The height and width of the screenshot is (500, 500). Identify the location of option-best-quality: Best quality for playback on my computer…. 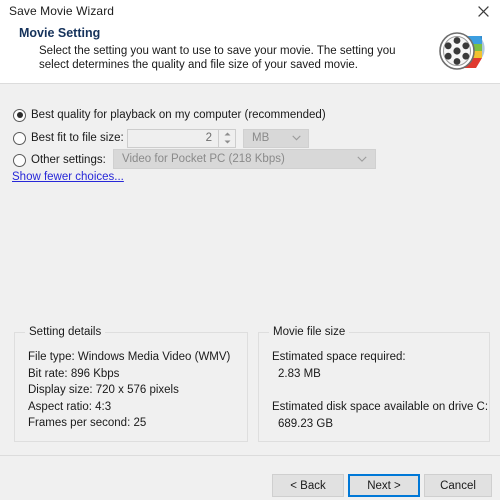
(169, 115).